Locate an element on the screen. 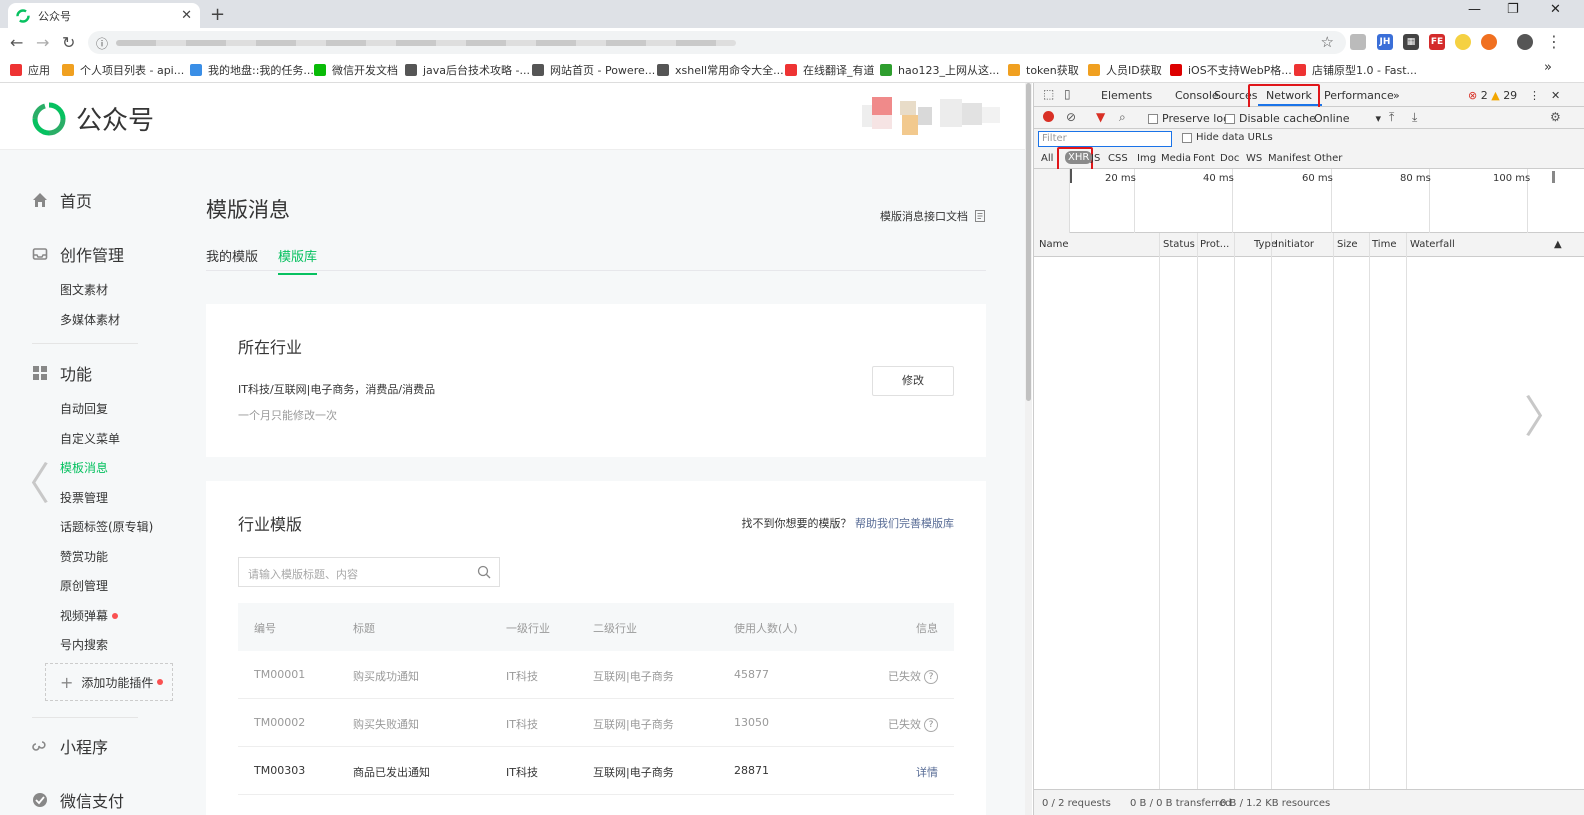 This screenshot has width=1584, height=815. request-column-header: Size is located at coordinates (1347, 244).